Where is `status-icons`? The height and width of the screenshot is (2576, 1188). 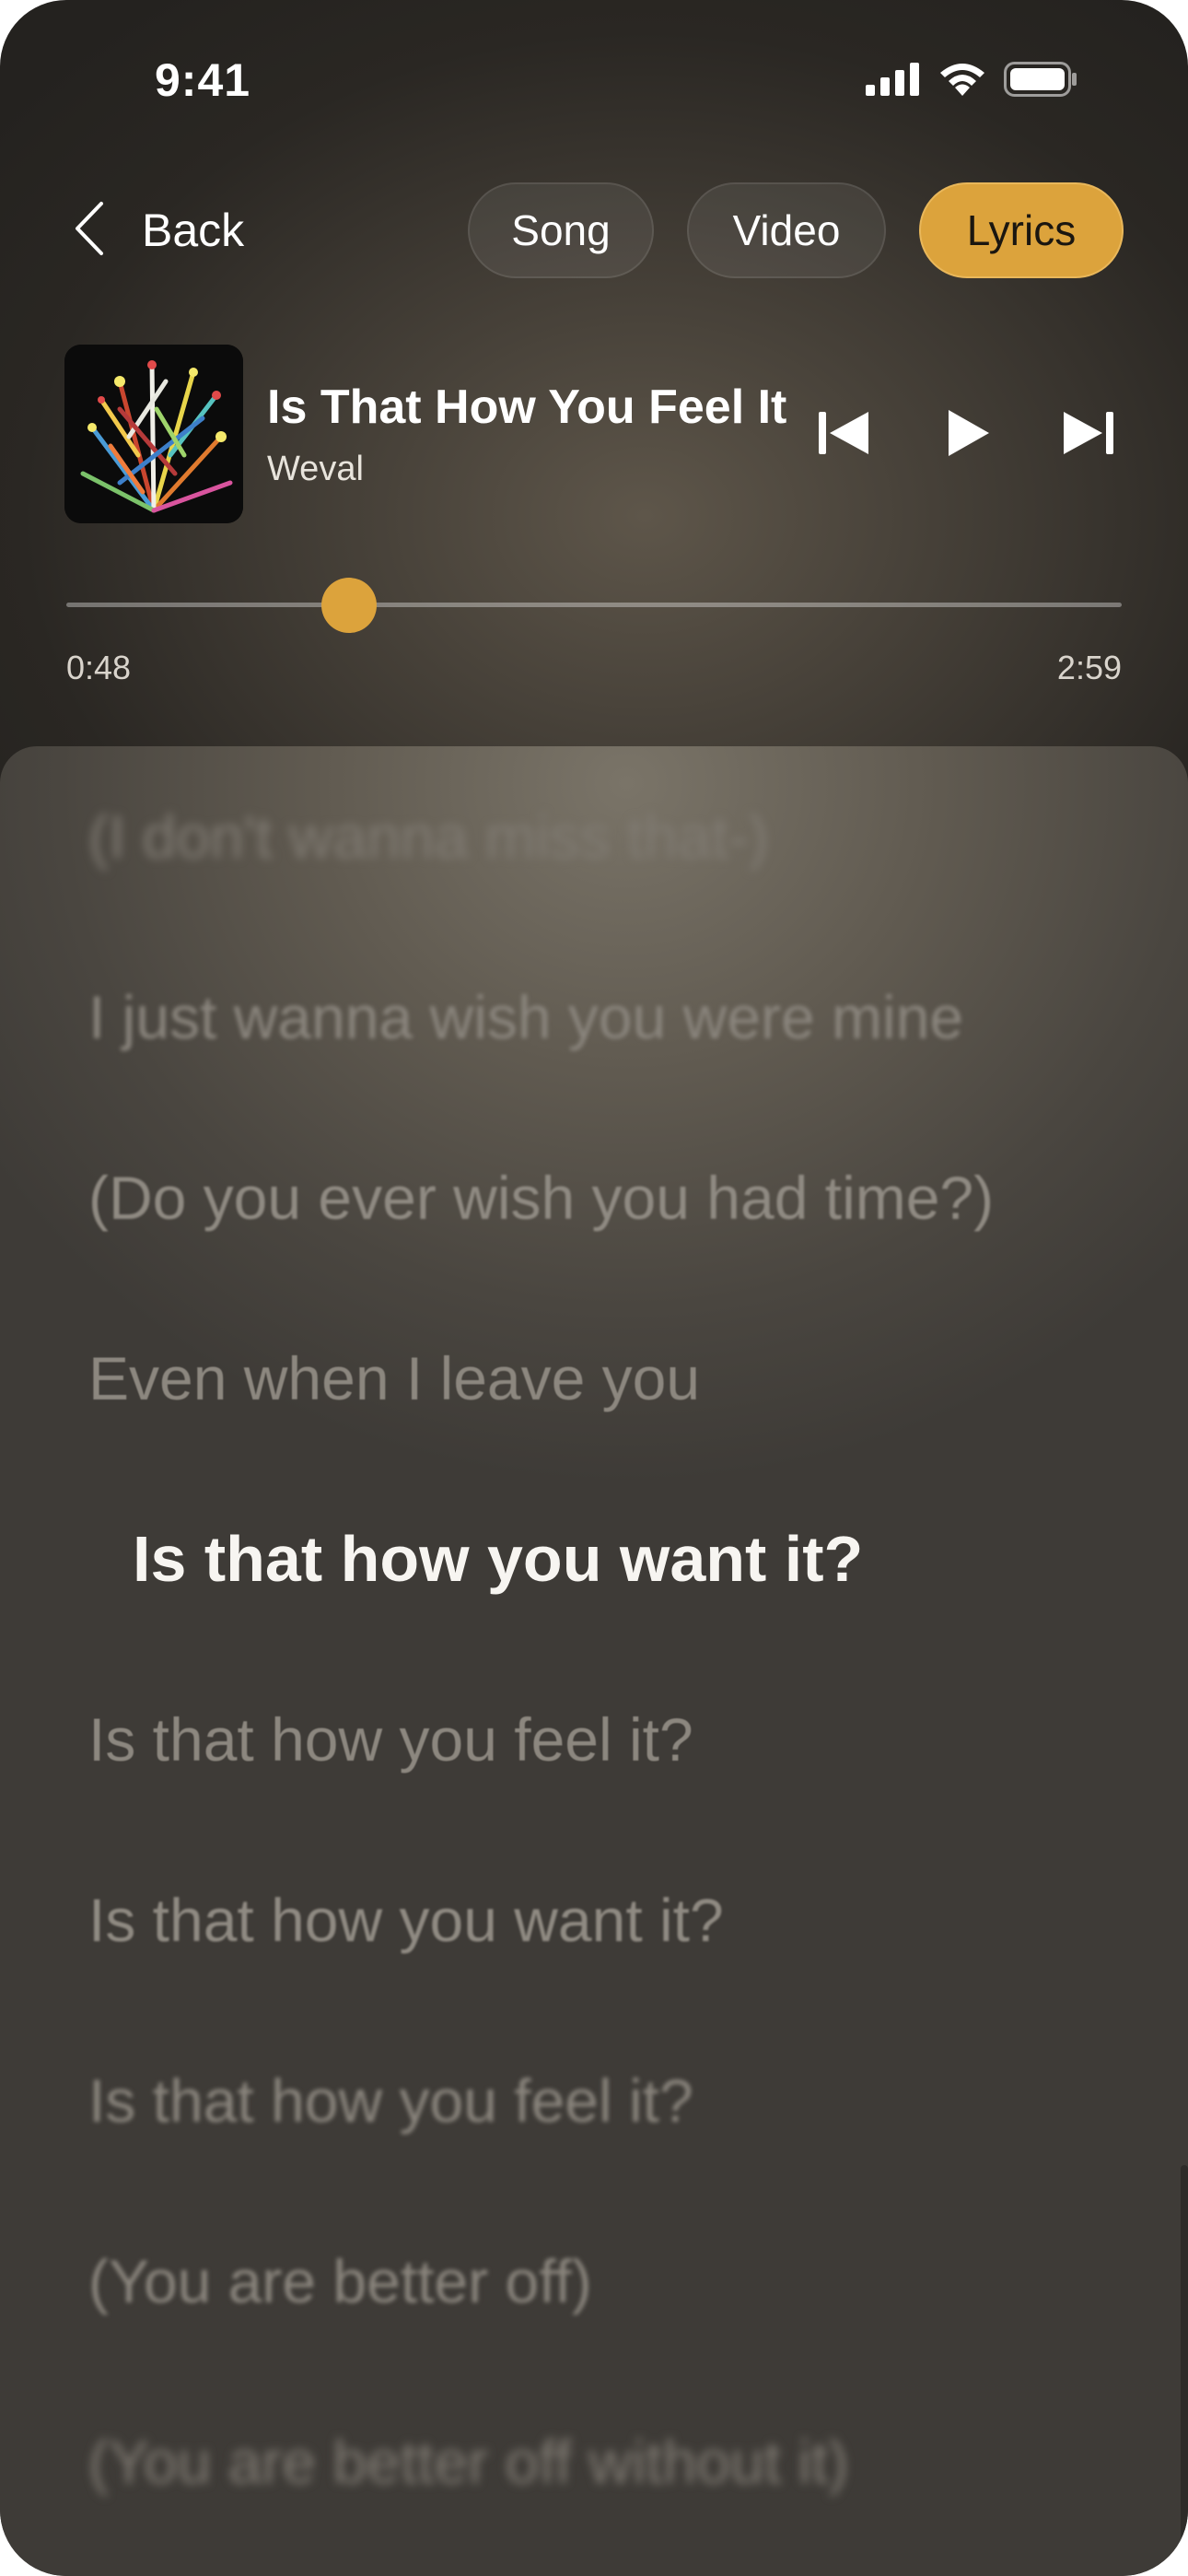
status-icons is located at coordinates (971, 81).